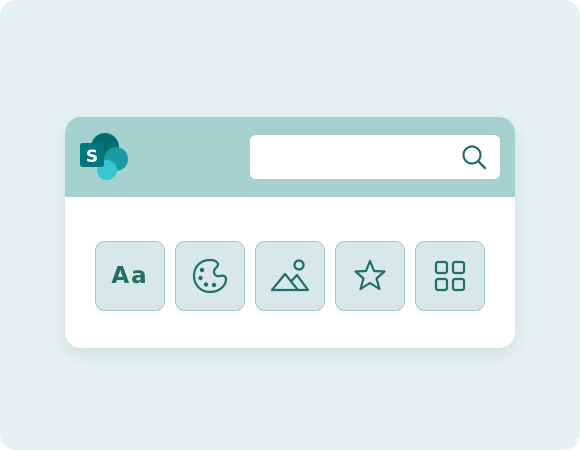  I want to click on font-tile-button: Aa, so click(130, 276).